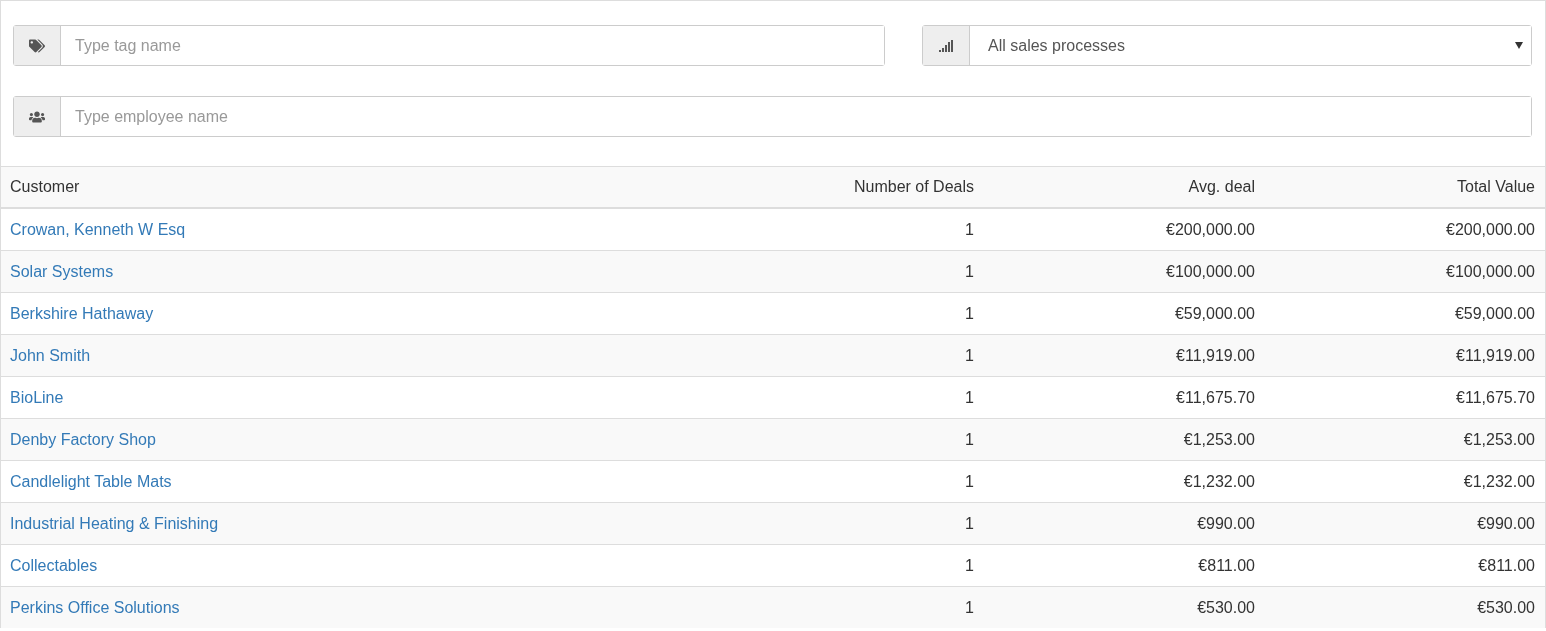  What do you see at coordinates (91, 481) in the screenshot?
I see `customer-link: Candlelight Table Mats` at bounding box center [91, 481].